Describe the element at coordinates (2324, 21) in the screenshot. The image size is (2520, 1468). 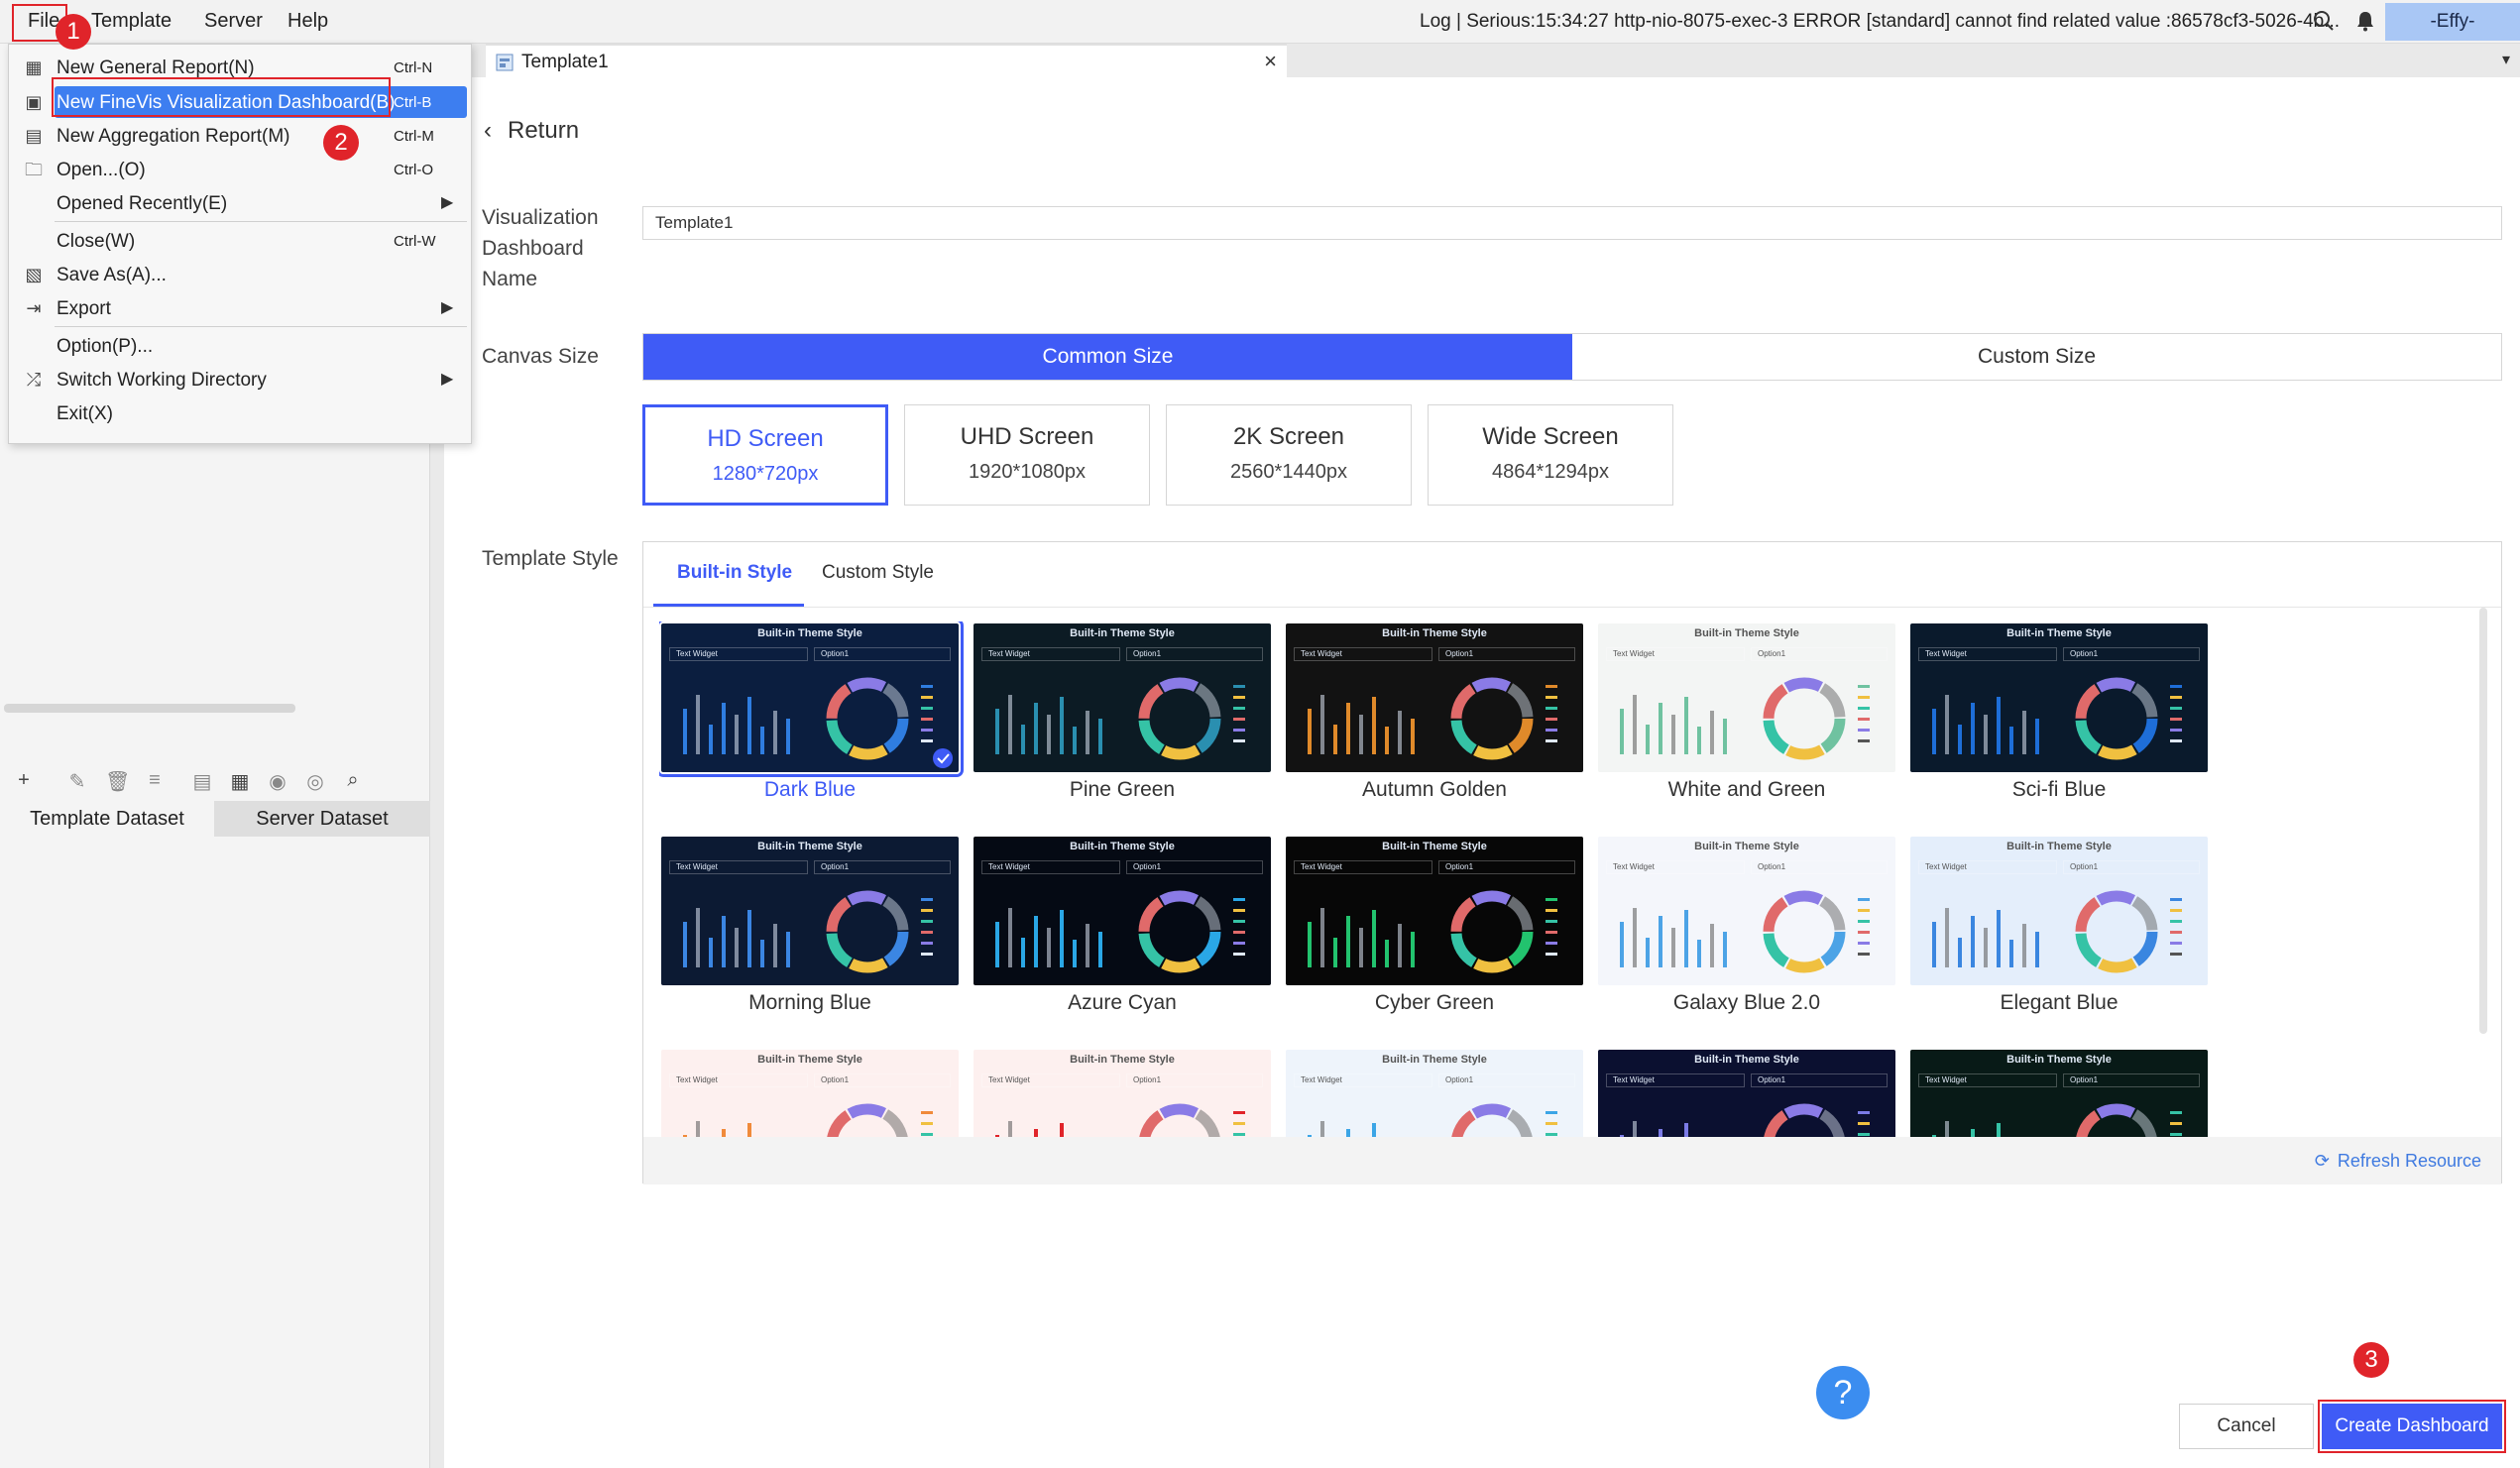
I see `search-icon` at that location.